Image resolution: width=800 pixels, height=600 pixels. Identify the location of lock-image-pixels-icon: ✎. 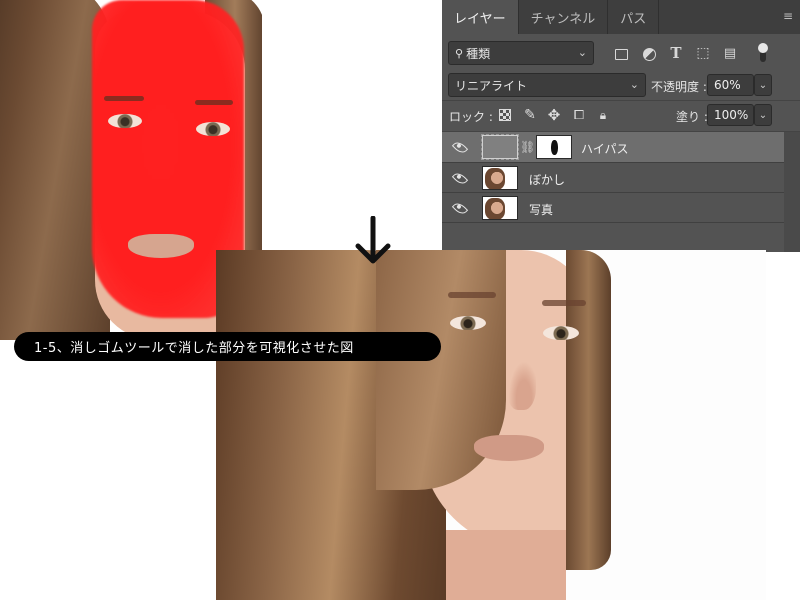
(530, 115).